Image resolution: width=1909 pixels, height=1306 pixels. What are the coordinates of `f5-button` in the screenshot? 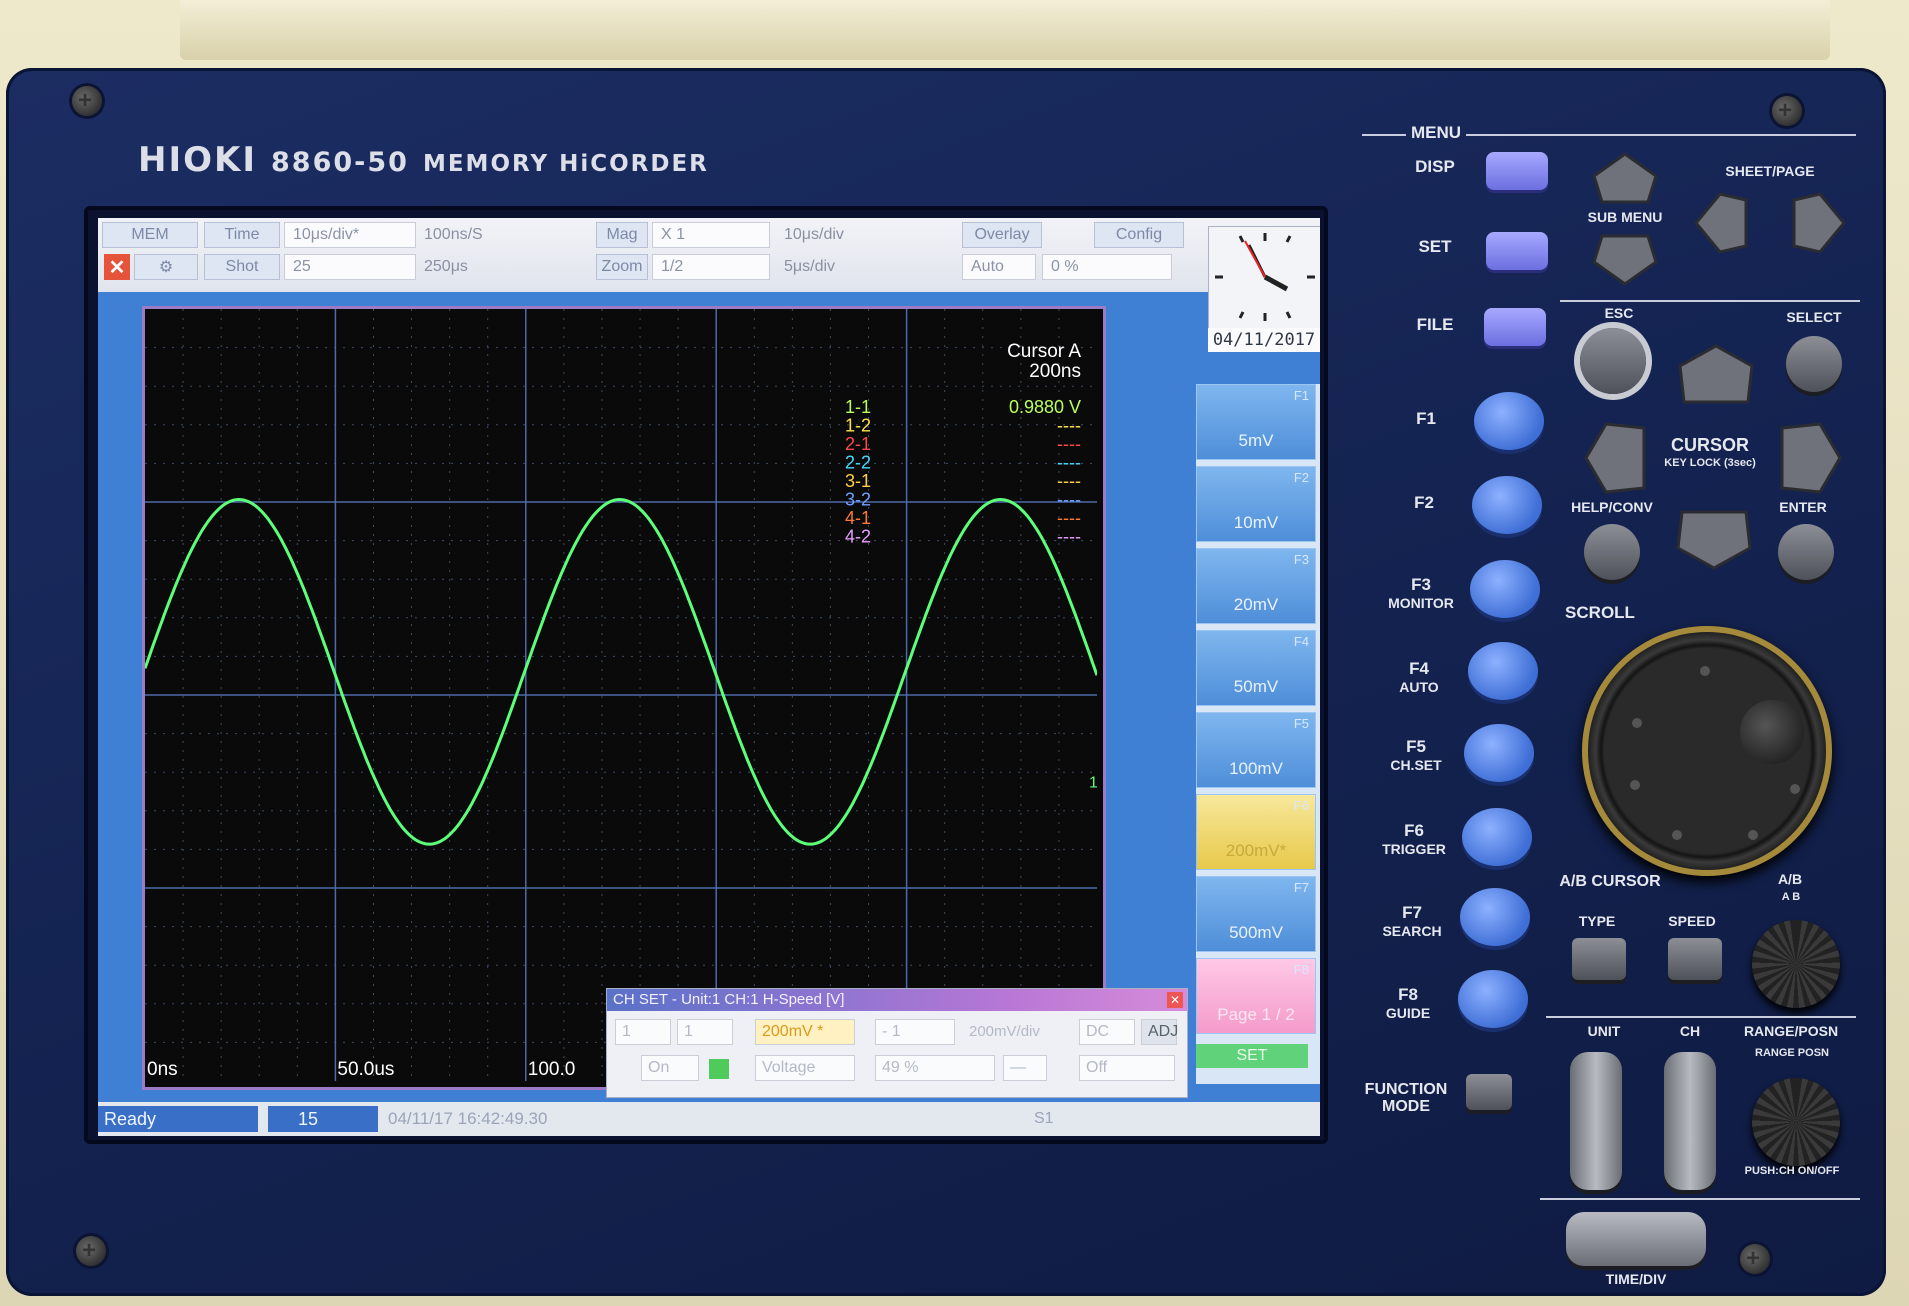 It's located at (1499, 753).